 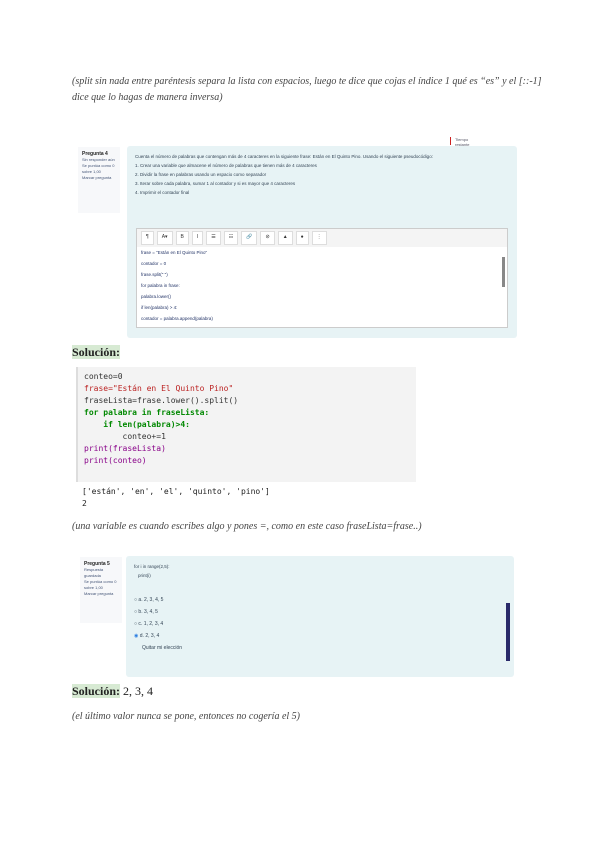 I want to click on editor-line: contador = palabra.append(palabra), so click(x=177, y=318).